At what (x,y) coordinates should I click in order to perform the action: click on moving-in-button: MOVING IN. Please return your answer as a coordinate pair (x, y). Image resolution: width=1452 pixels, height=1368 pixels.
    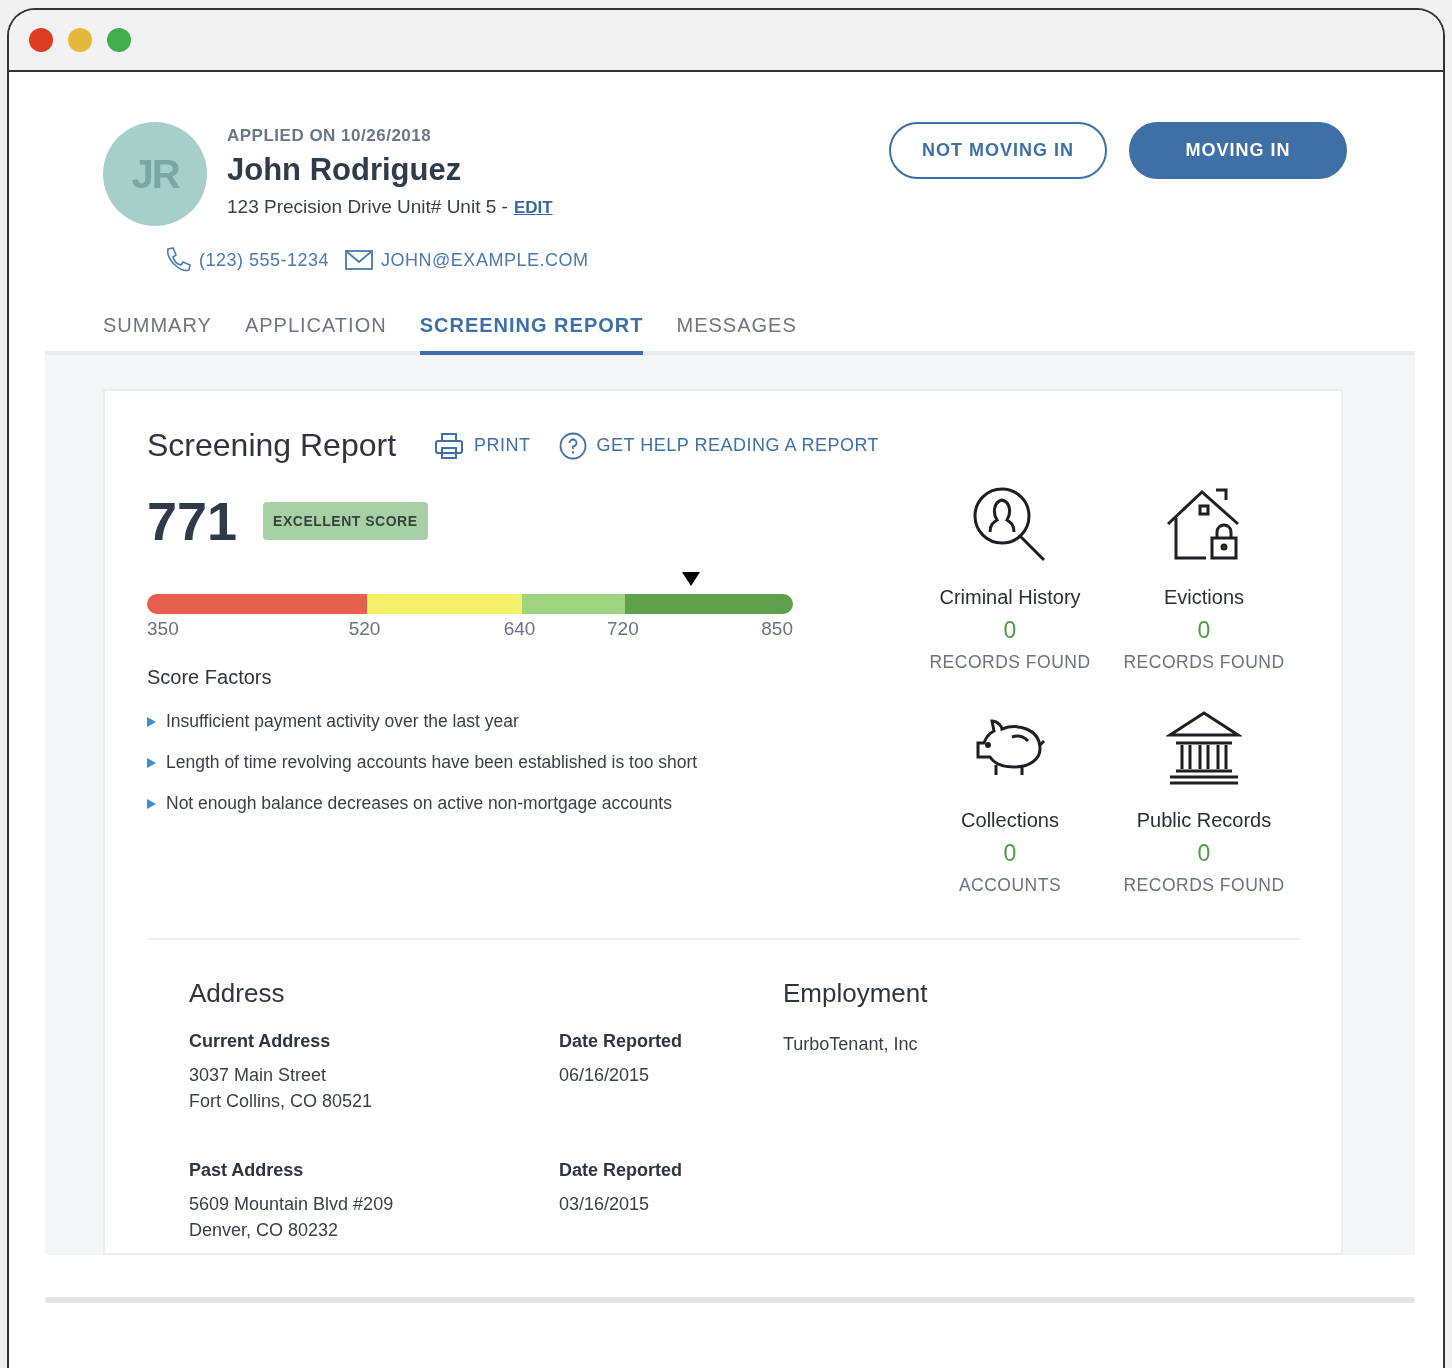
    Looking at the image, I should click on (1238, 150).